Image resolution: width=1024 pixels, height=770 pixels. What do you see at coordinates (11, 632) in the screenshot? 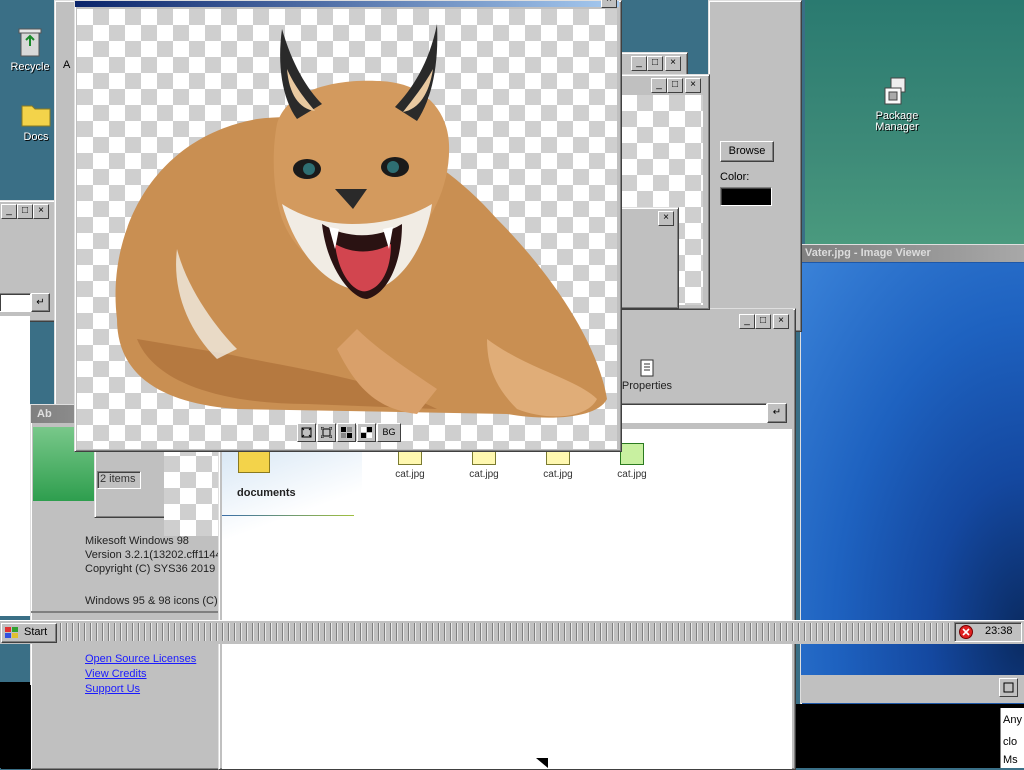
I see `windows-logo-icon` at bounding box center [11, 632].